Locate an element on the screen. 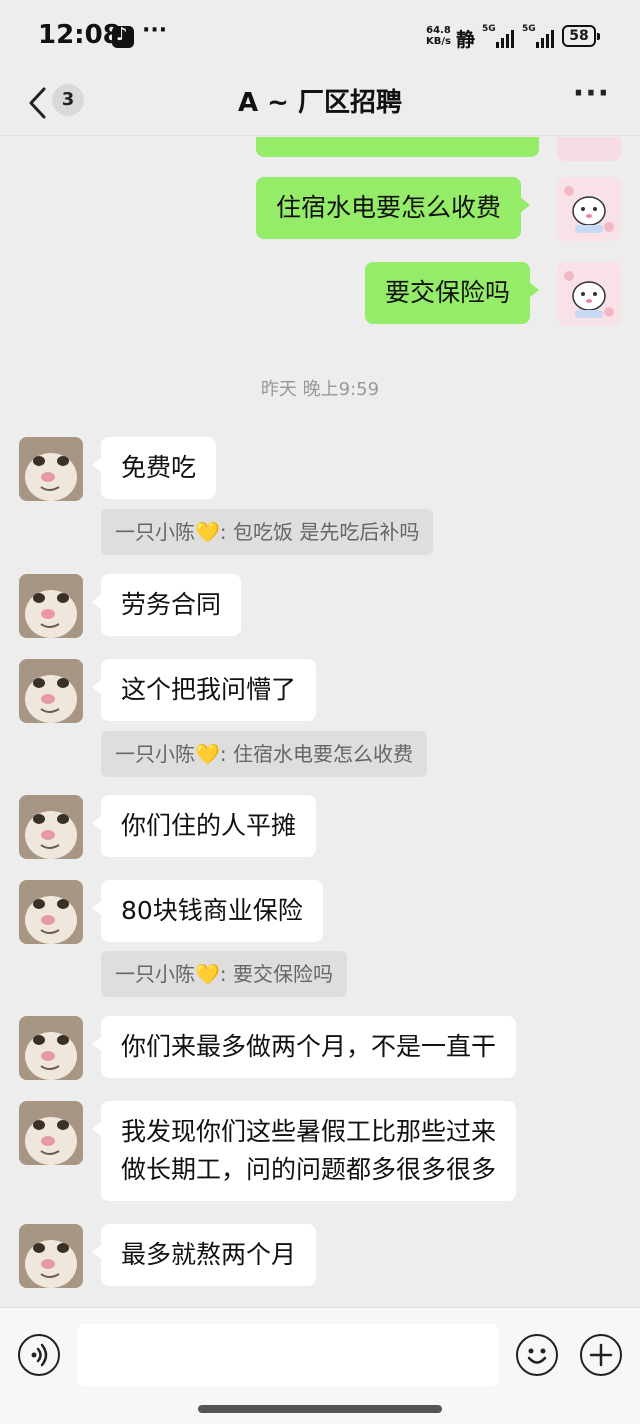 Image resolution: width=640 pixels, height=1424 pixels. quoted-message: 一只小陈💛: 要交保险吗 is located at coordinates (224, 974).